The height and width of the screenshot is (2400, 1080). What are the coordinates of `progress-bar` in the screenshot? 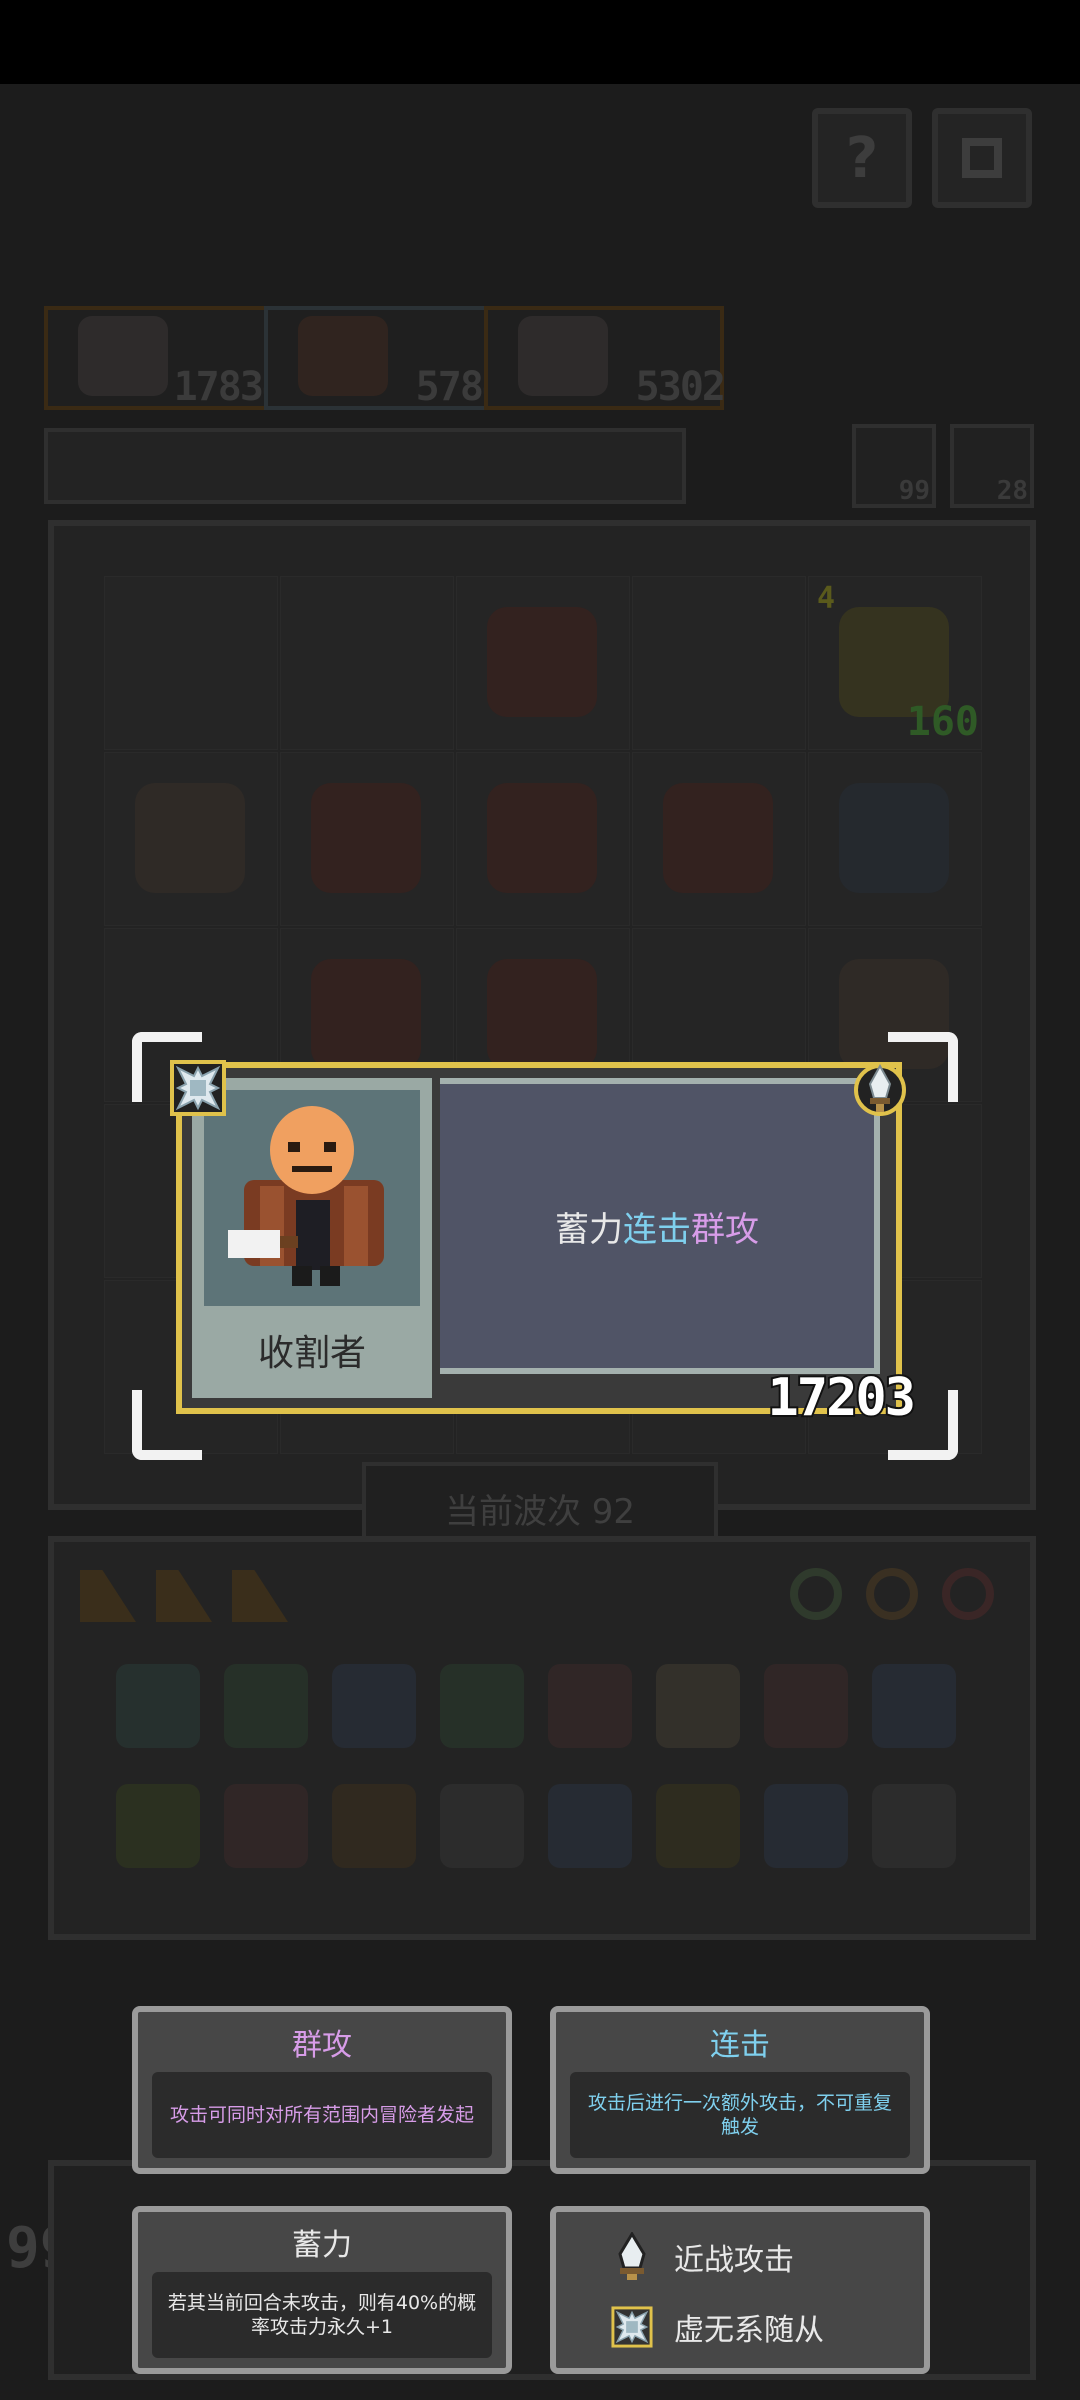 It's located at (365, 466).